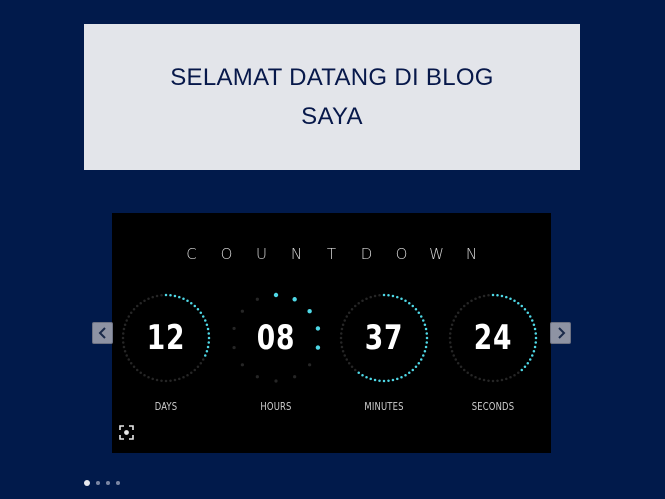  What do you see at coordinates (384, 406) in the screenshot?
I see `countdown-unit-label: MINUTES` at bounding box center [384, 406].